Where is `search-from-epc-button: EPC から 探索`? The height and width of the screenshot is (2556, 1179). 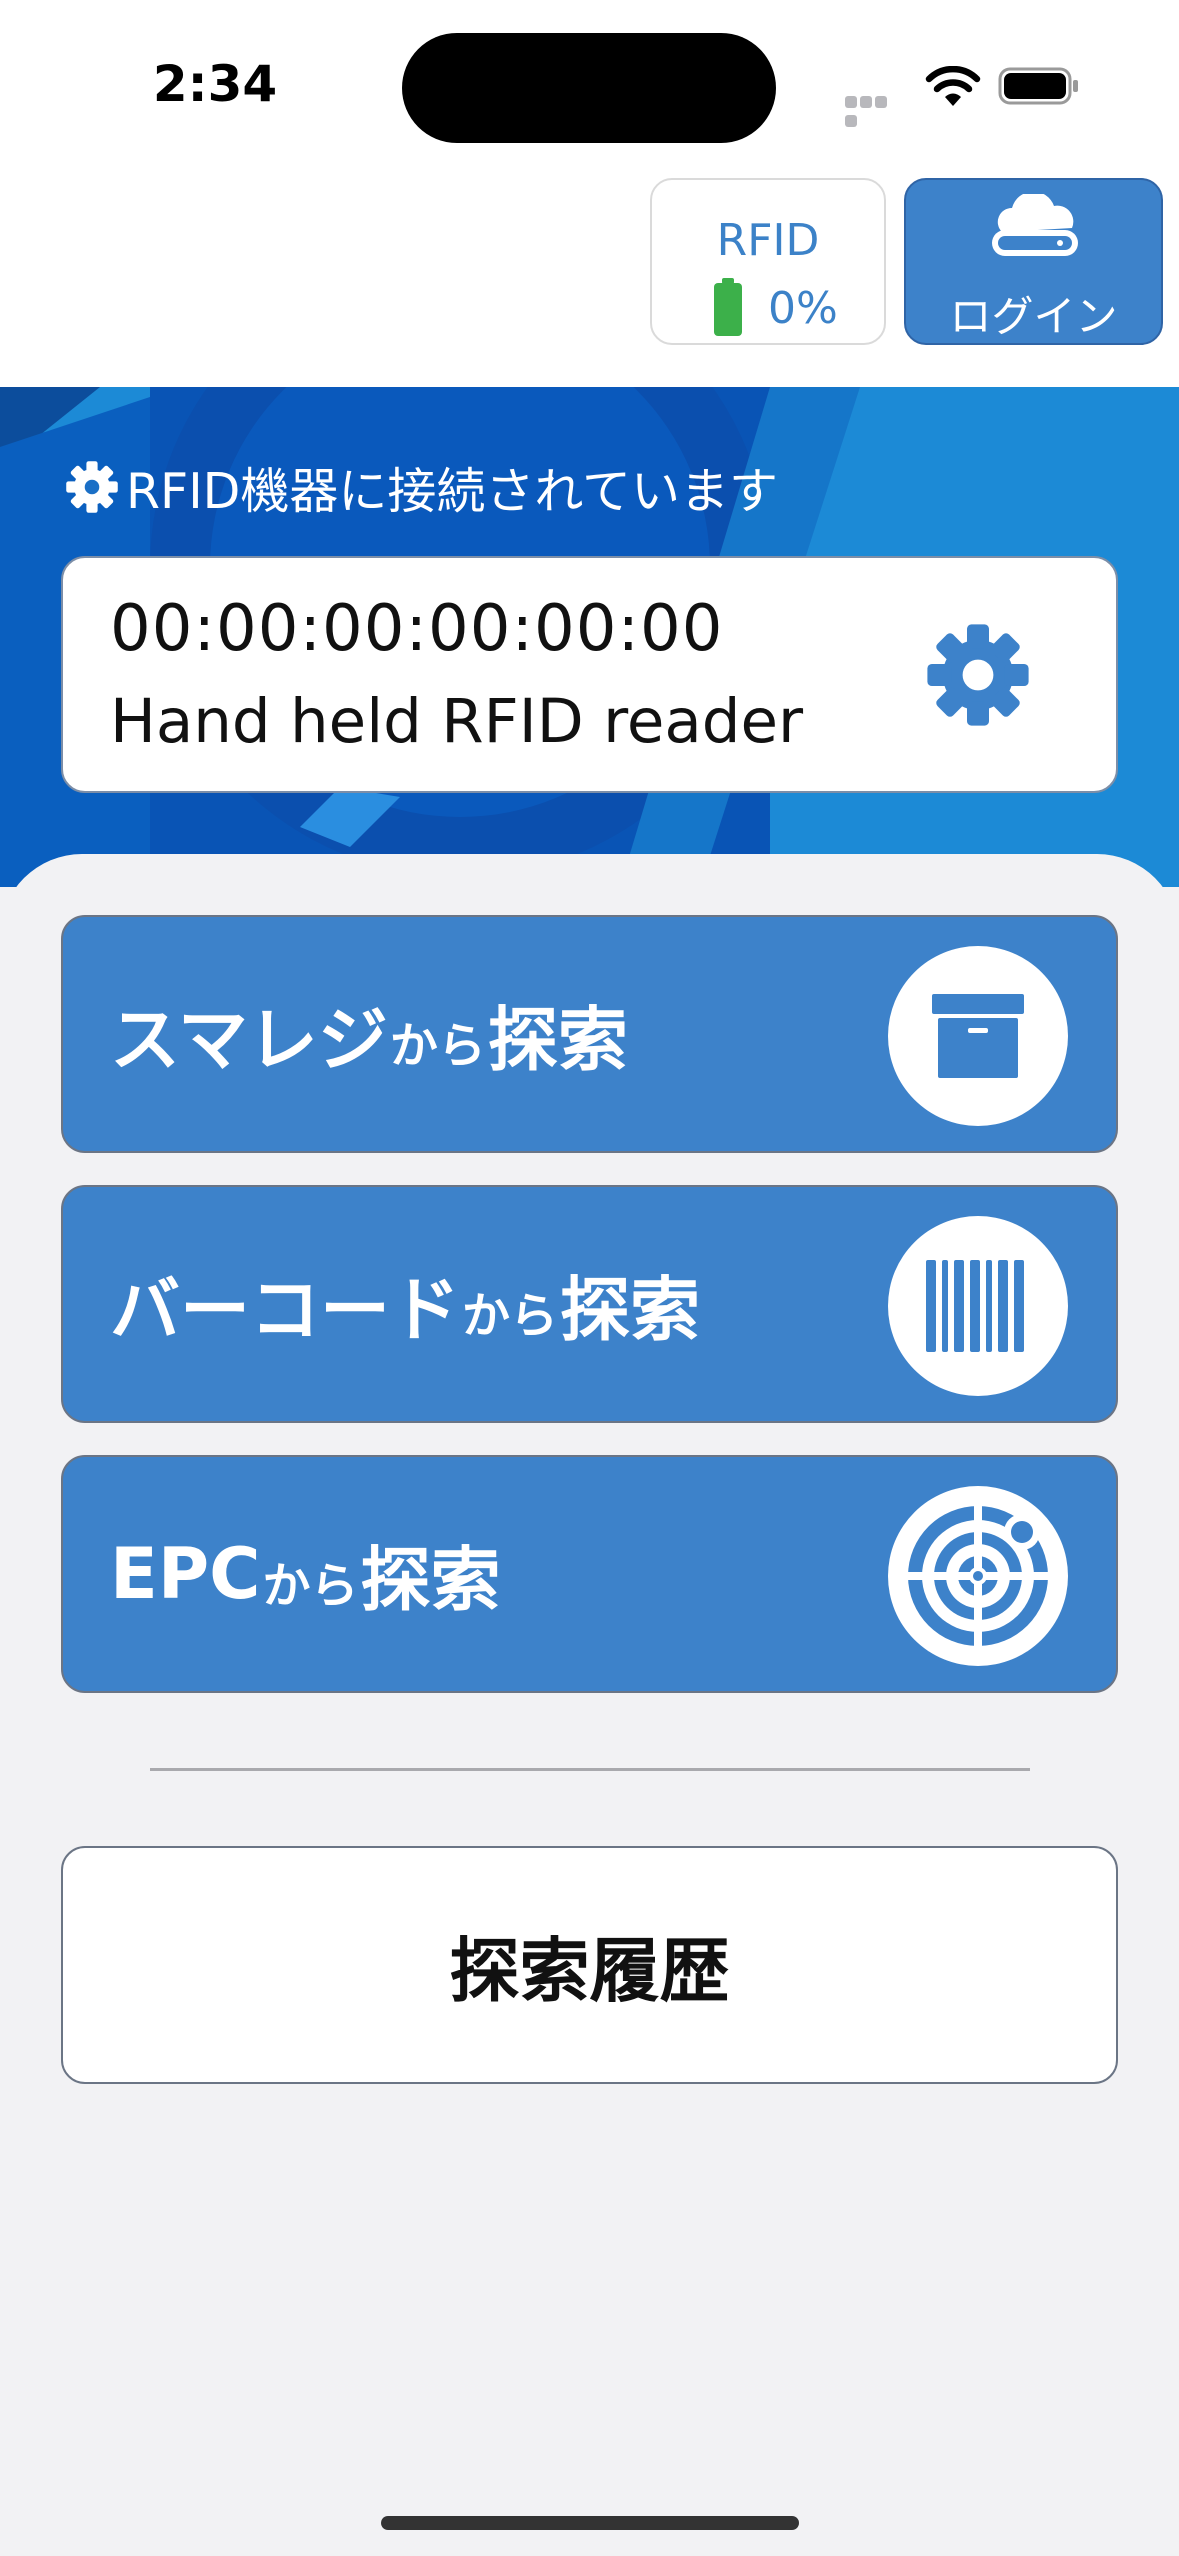 search-from-epc-button: EPC から 探索 is located at coordinates (589, 1574).